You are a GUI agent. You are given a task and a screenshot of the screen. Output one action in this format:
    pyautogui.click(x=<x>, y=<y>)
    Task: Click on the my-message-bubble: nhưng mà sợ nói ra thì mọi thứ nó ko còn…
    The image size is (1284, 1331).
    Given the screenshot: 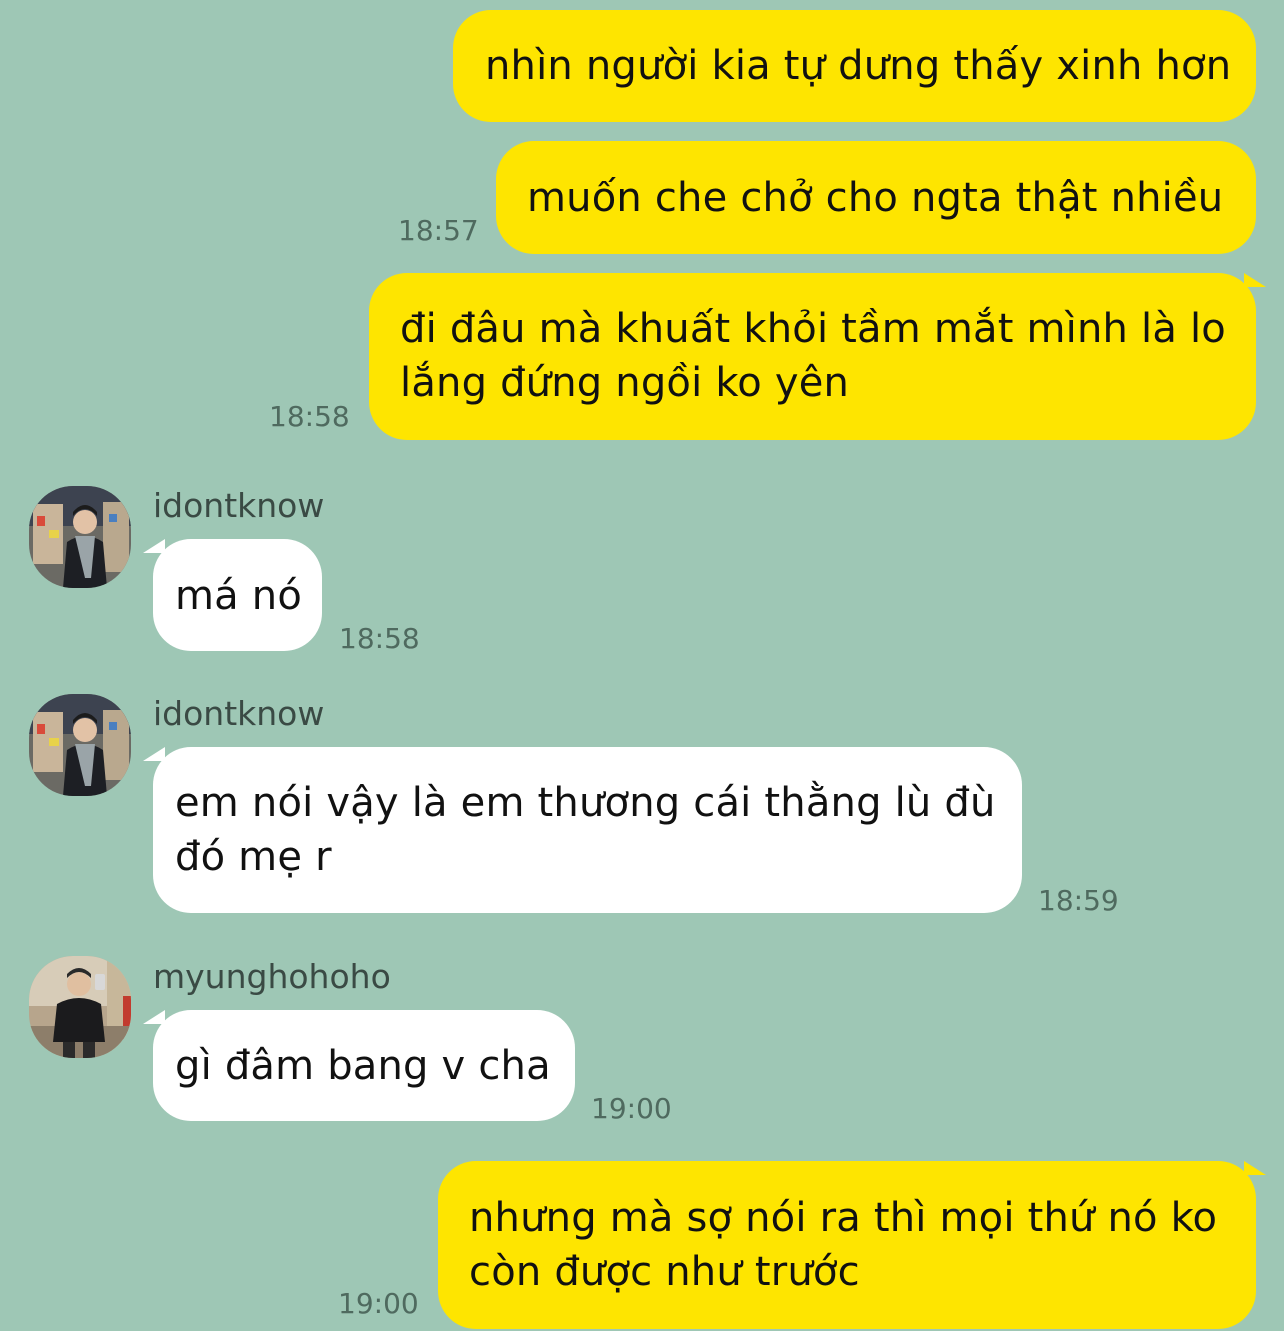 What is the action you would take?
    pyautogui.click(x=847, y=1245)
    